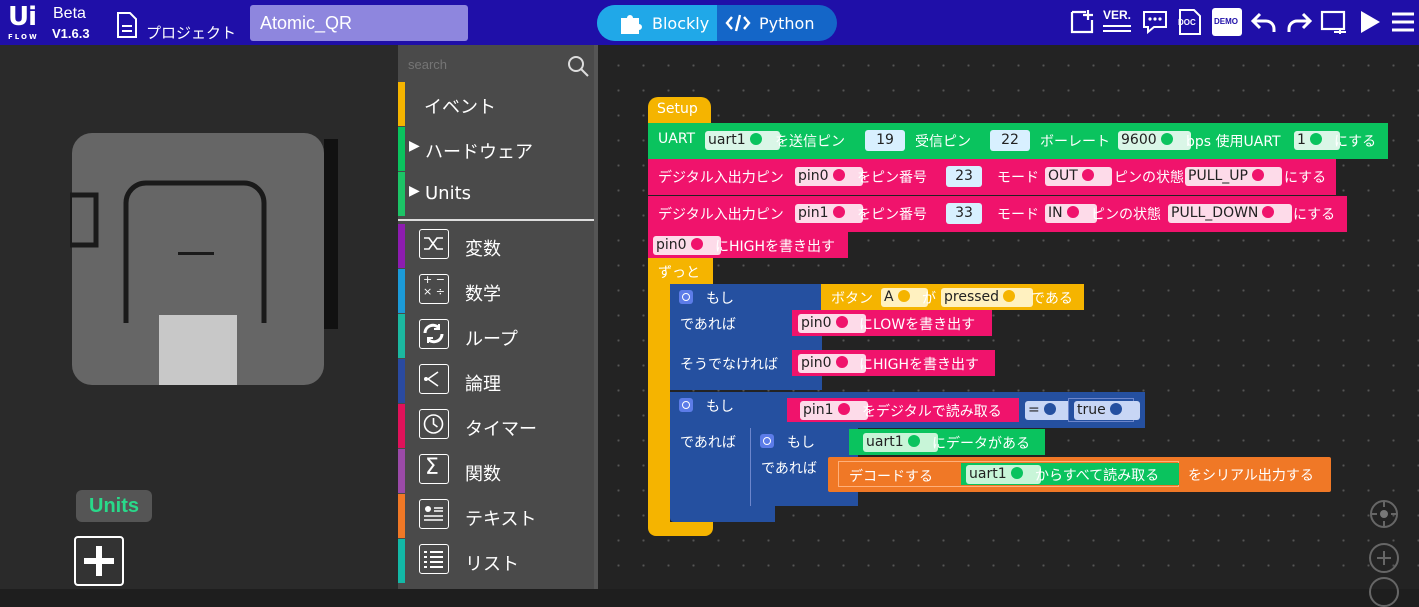 Image resolution: width=1419 pixels, height=607 pixels. I want to click on category-variables: 変数, so click(496, 246).